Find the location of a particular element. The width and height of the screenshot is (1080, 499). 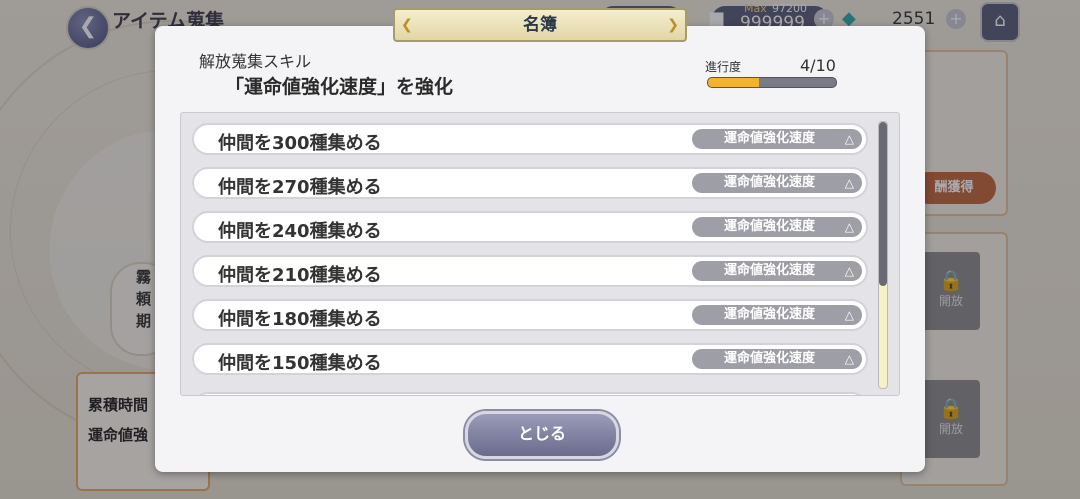

skill-name: 「運命値強化速度」を強化 is located at coordinates (339, 87).